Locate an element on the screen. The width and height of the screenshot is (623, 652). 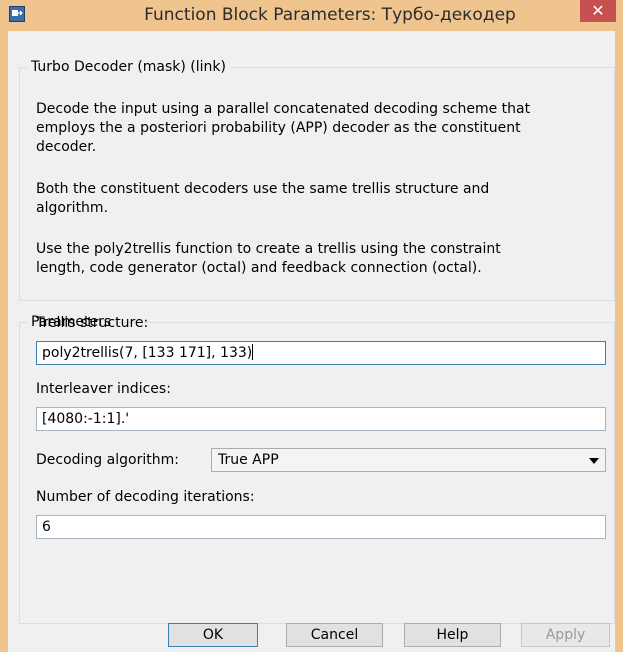
description-line: decoder. is located at coordinates (66, 147).